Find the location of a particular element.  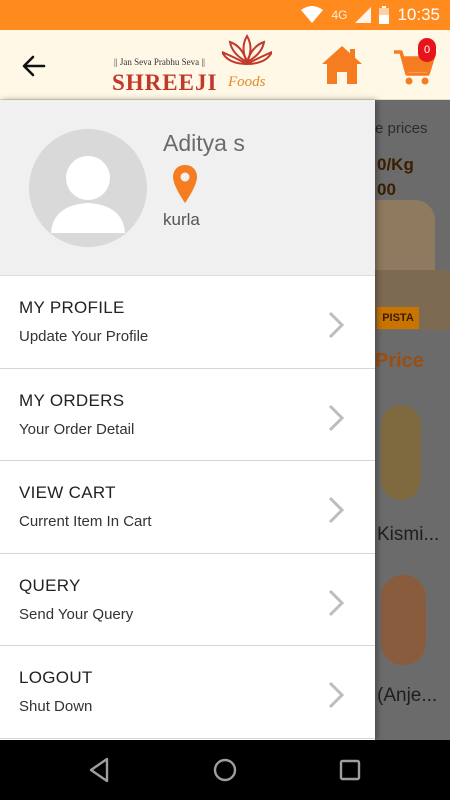

menu-item-view-cart: VIEW CART Current Item In Cart is located at coordinates (187, 507).